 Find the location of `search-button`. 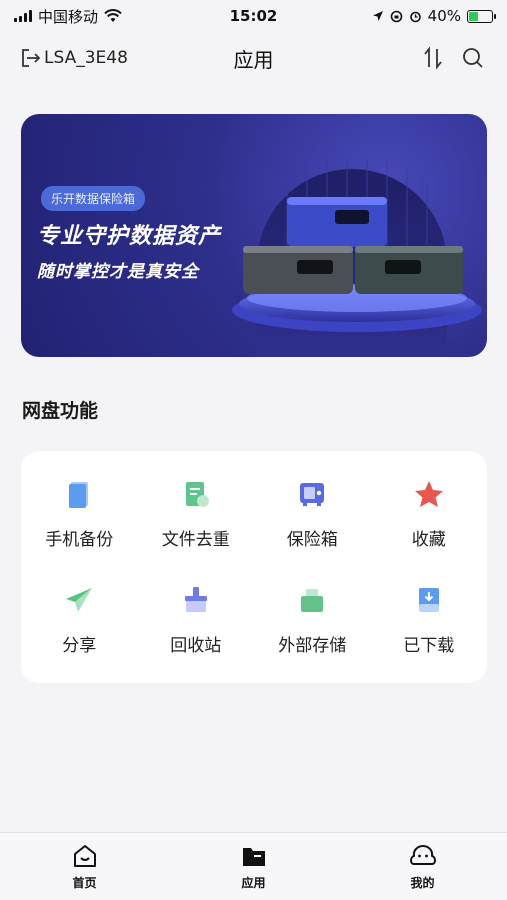

search-button is located at coordinates (473, 58).